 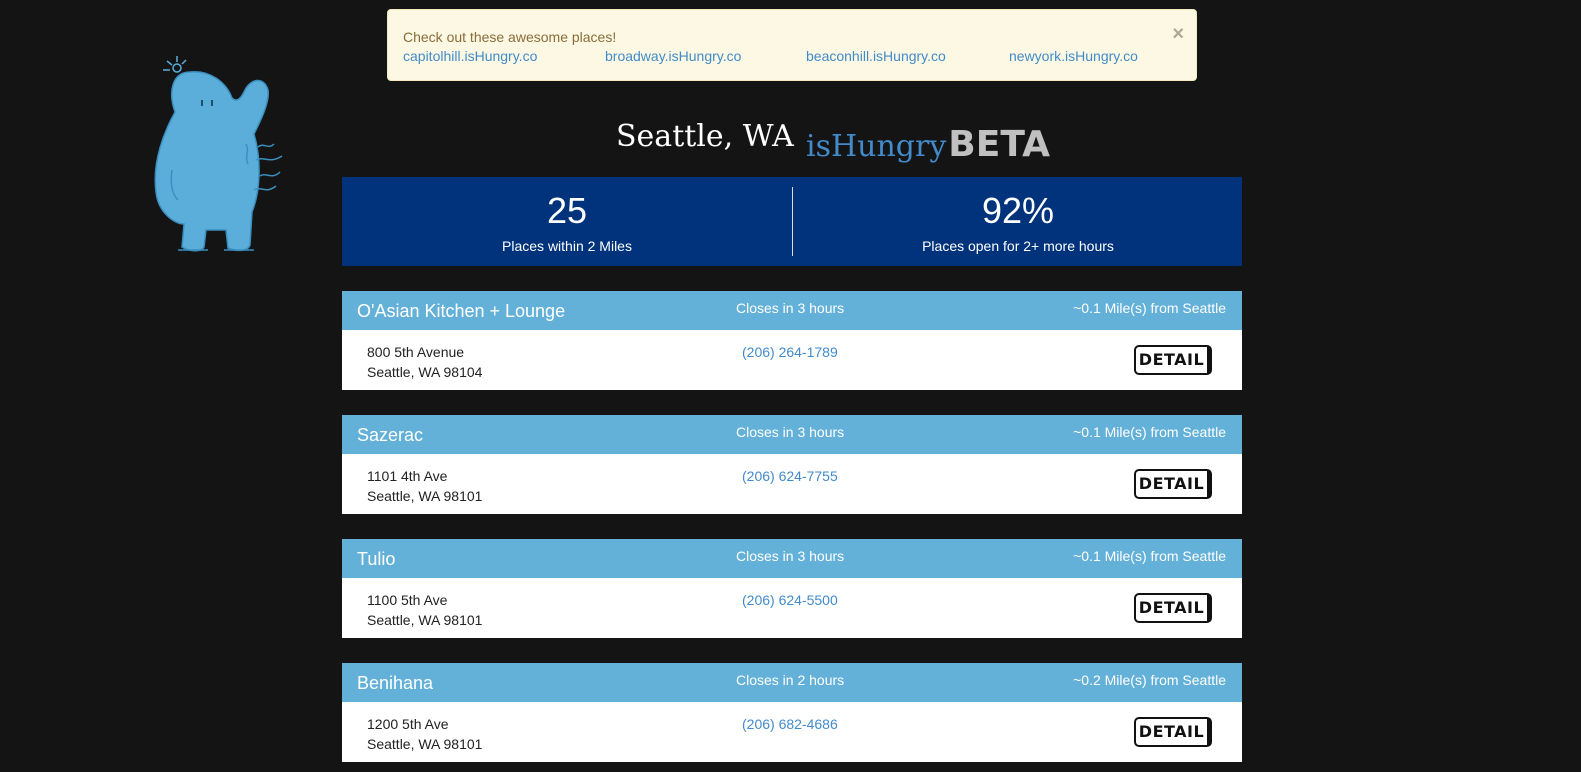 What do you see at coordinates (876, 56) in the screenshot?
I see `alert-link-beaconhill: beaconhill.isHungry.co` at bounding box center [876, 56].